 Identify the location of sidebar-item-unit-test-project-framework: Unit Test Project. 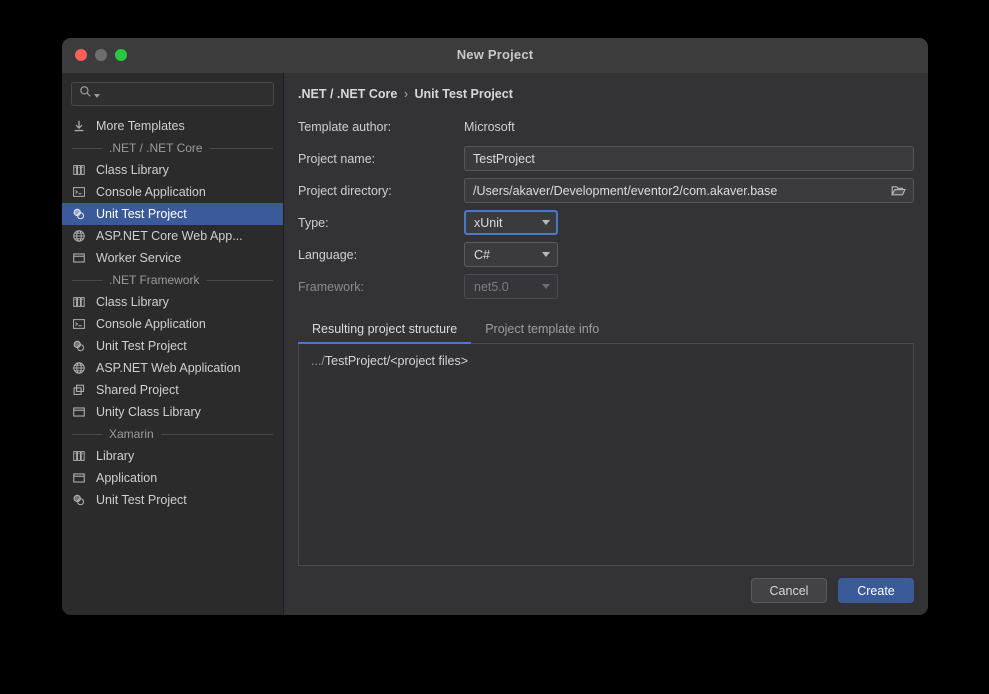
(172, 346).